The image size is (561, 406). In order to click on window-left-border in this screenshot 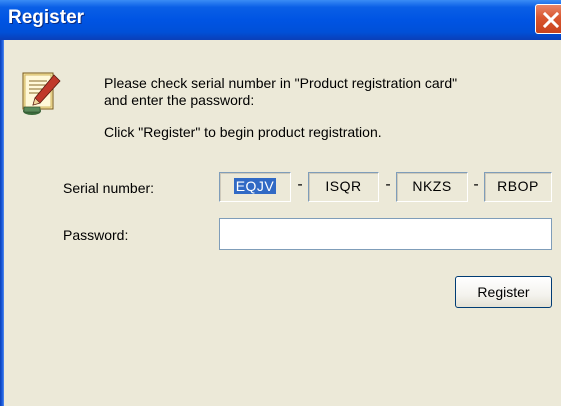, I will do `click(2, 223)`.